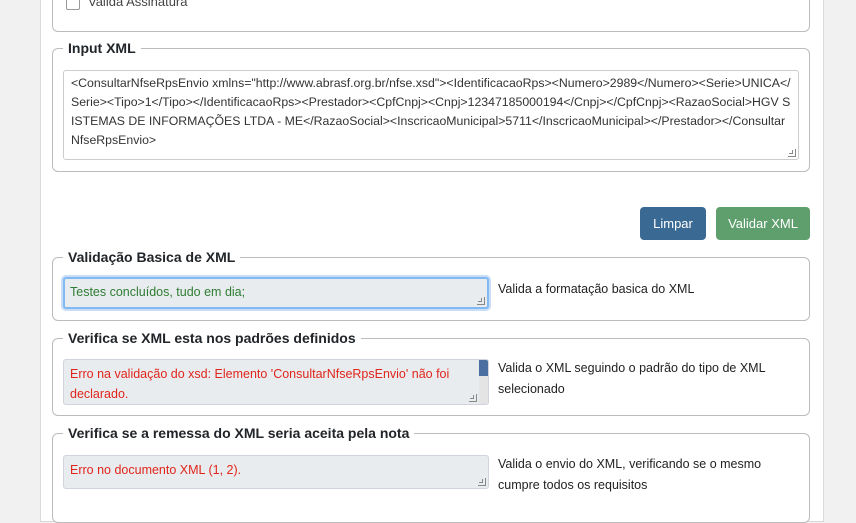 The height and width of the screenshot is (523, 856). Describe the element at coordinates (276, 472) in the screenshot. I see `remittance-validation-result: Erro no documento XML (1, 2).` at that location.